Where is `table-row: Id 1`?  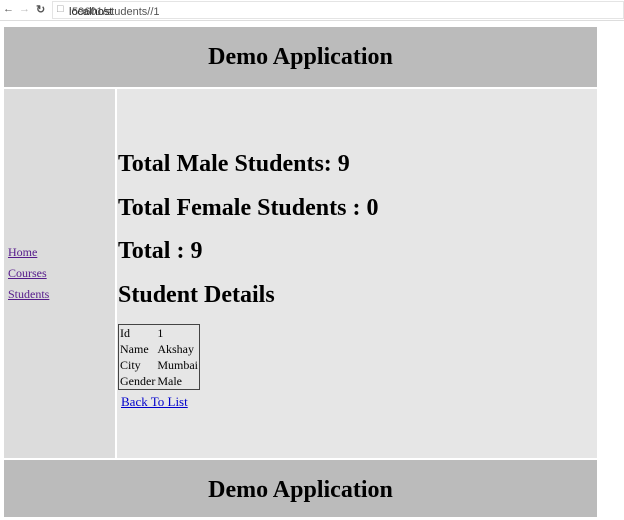
table-row: Id 1 is located at coordinates (159, 333).